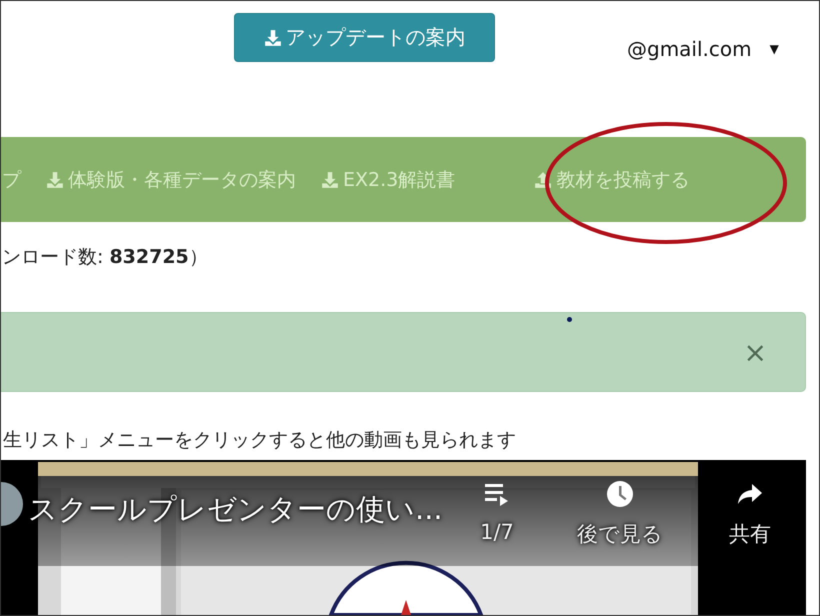 The height and width of the screenshot is (616, 820). I want to click on download-count: ンロード数: 832725）, so click(105, 257).